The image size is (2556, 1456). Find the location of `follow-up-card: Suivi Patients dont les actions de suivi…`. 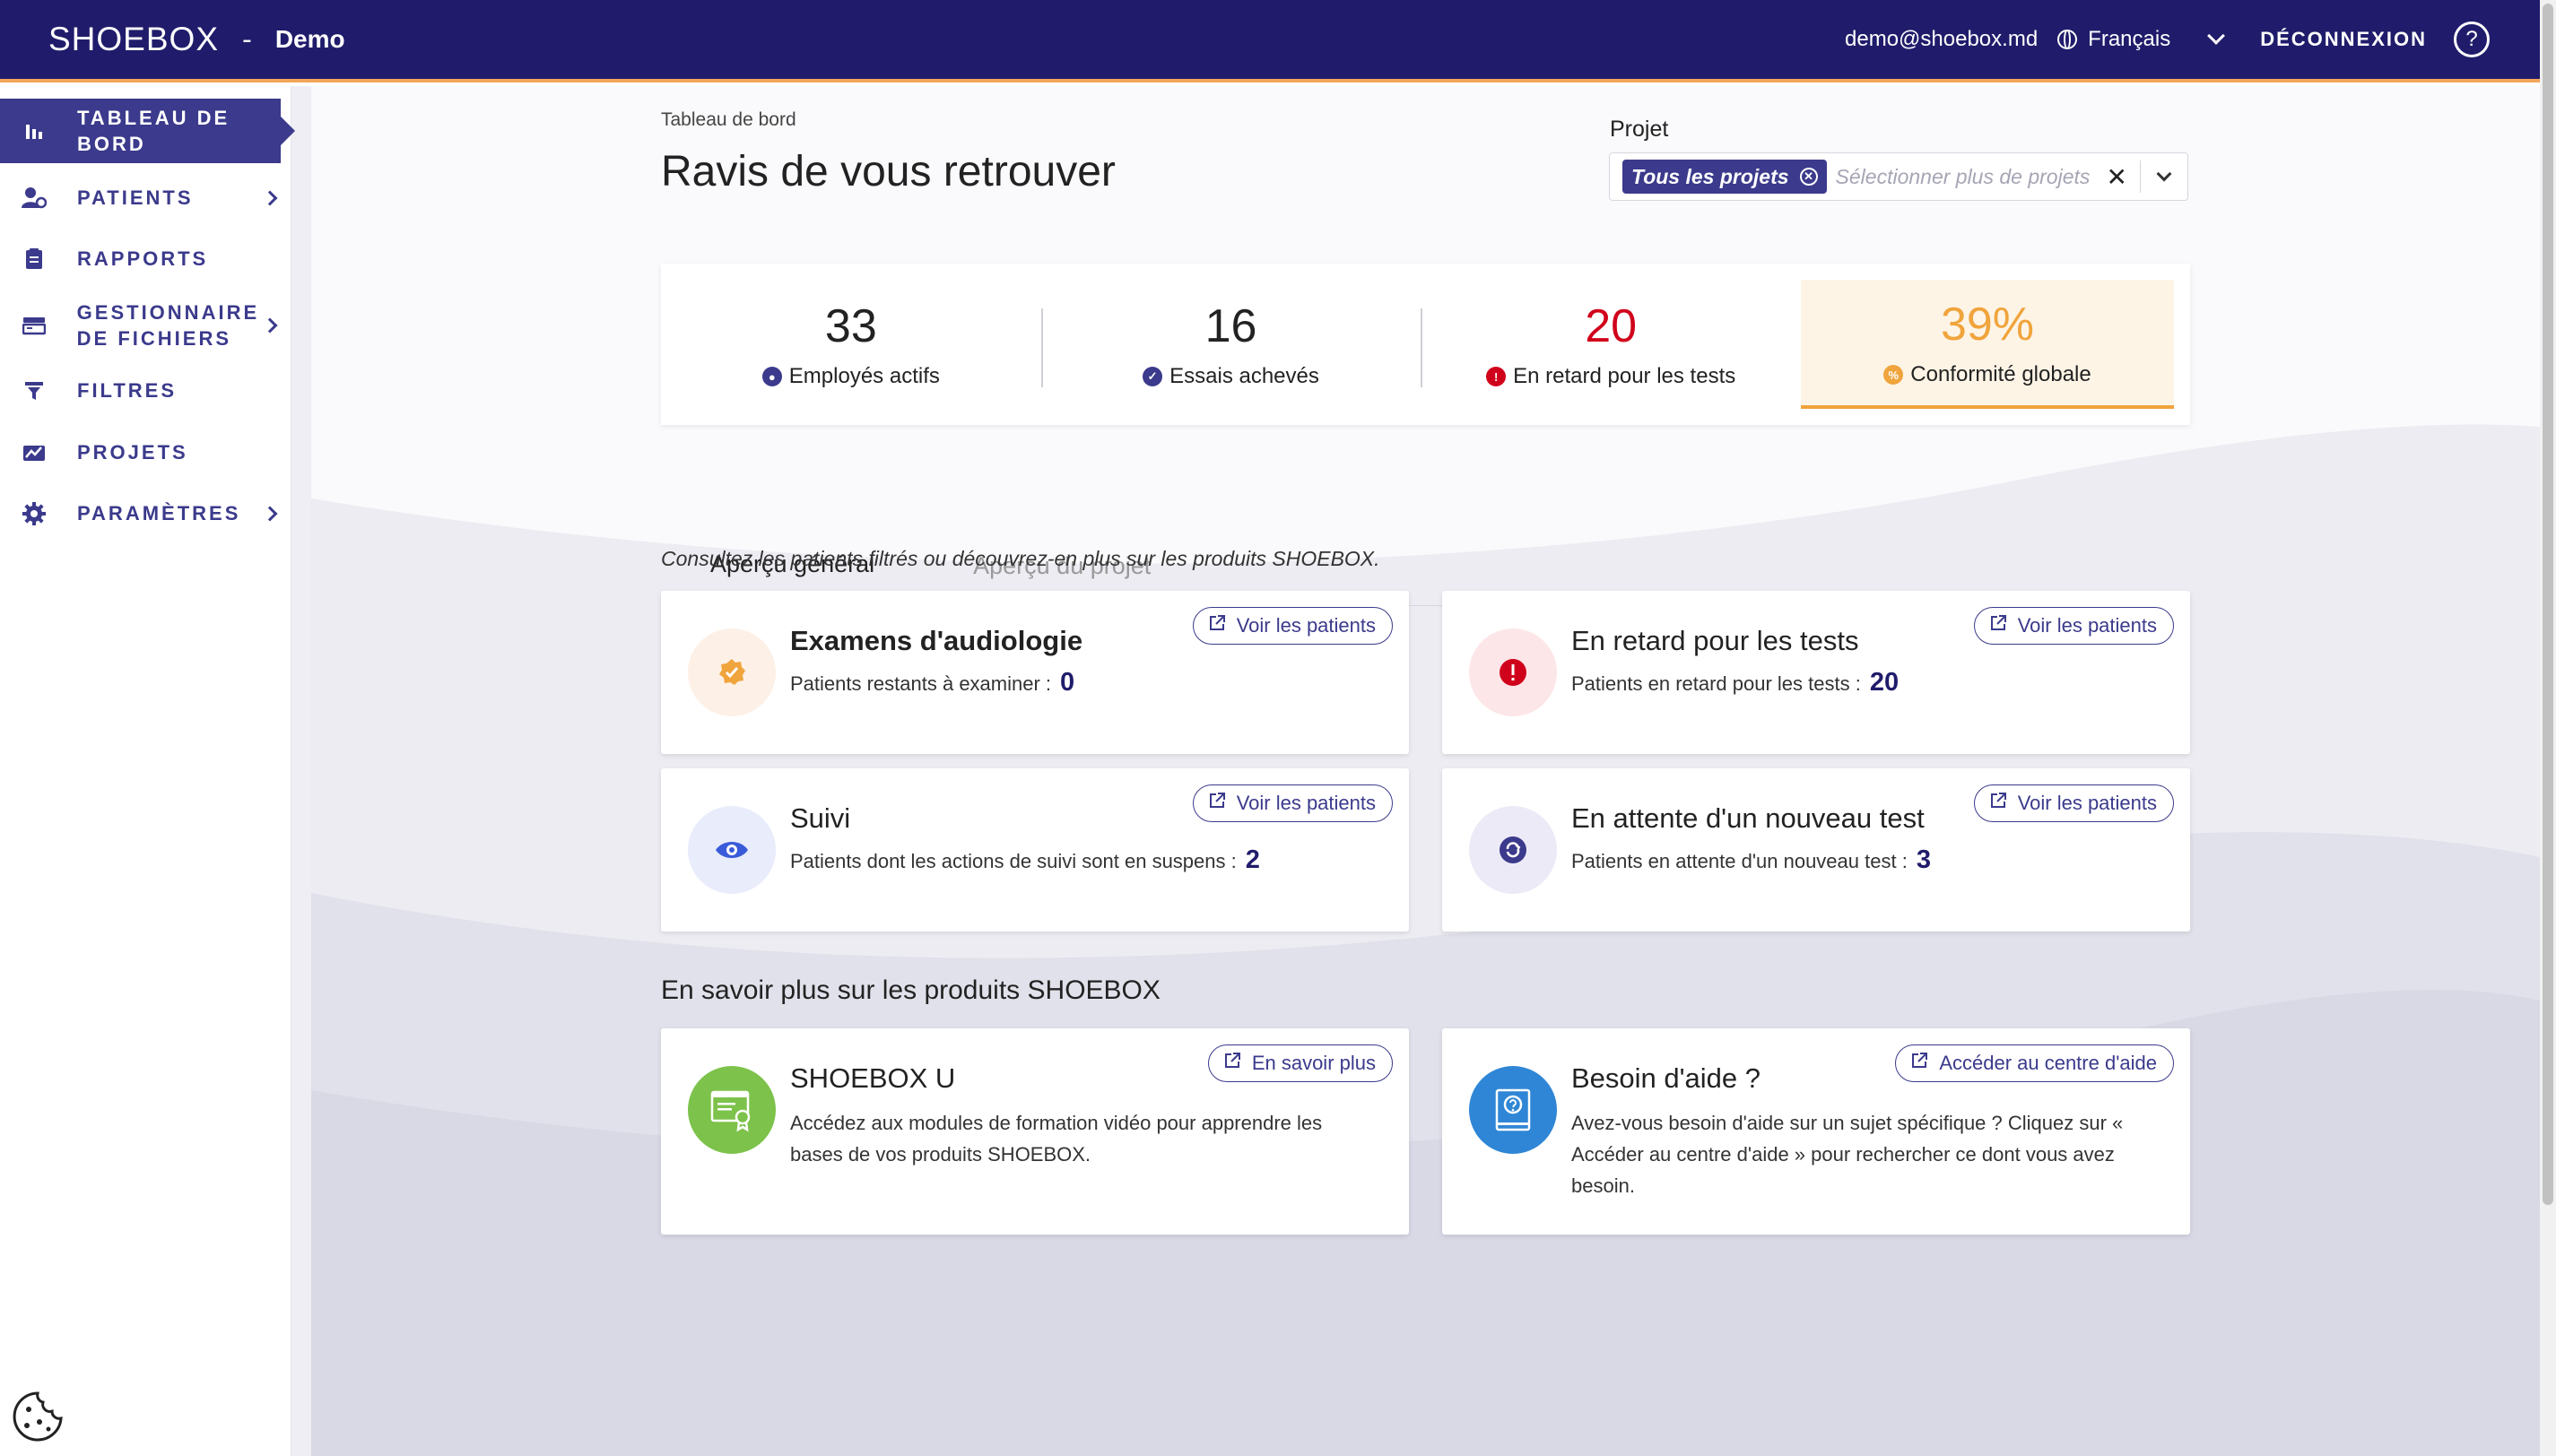

follow-up-card: Suivi Patients dont les actions de suivi… is located at coordinates (1035, 850).